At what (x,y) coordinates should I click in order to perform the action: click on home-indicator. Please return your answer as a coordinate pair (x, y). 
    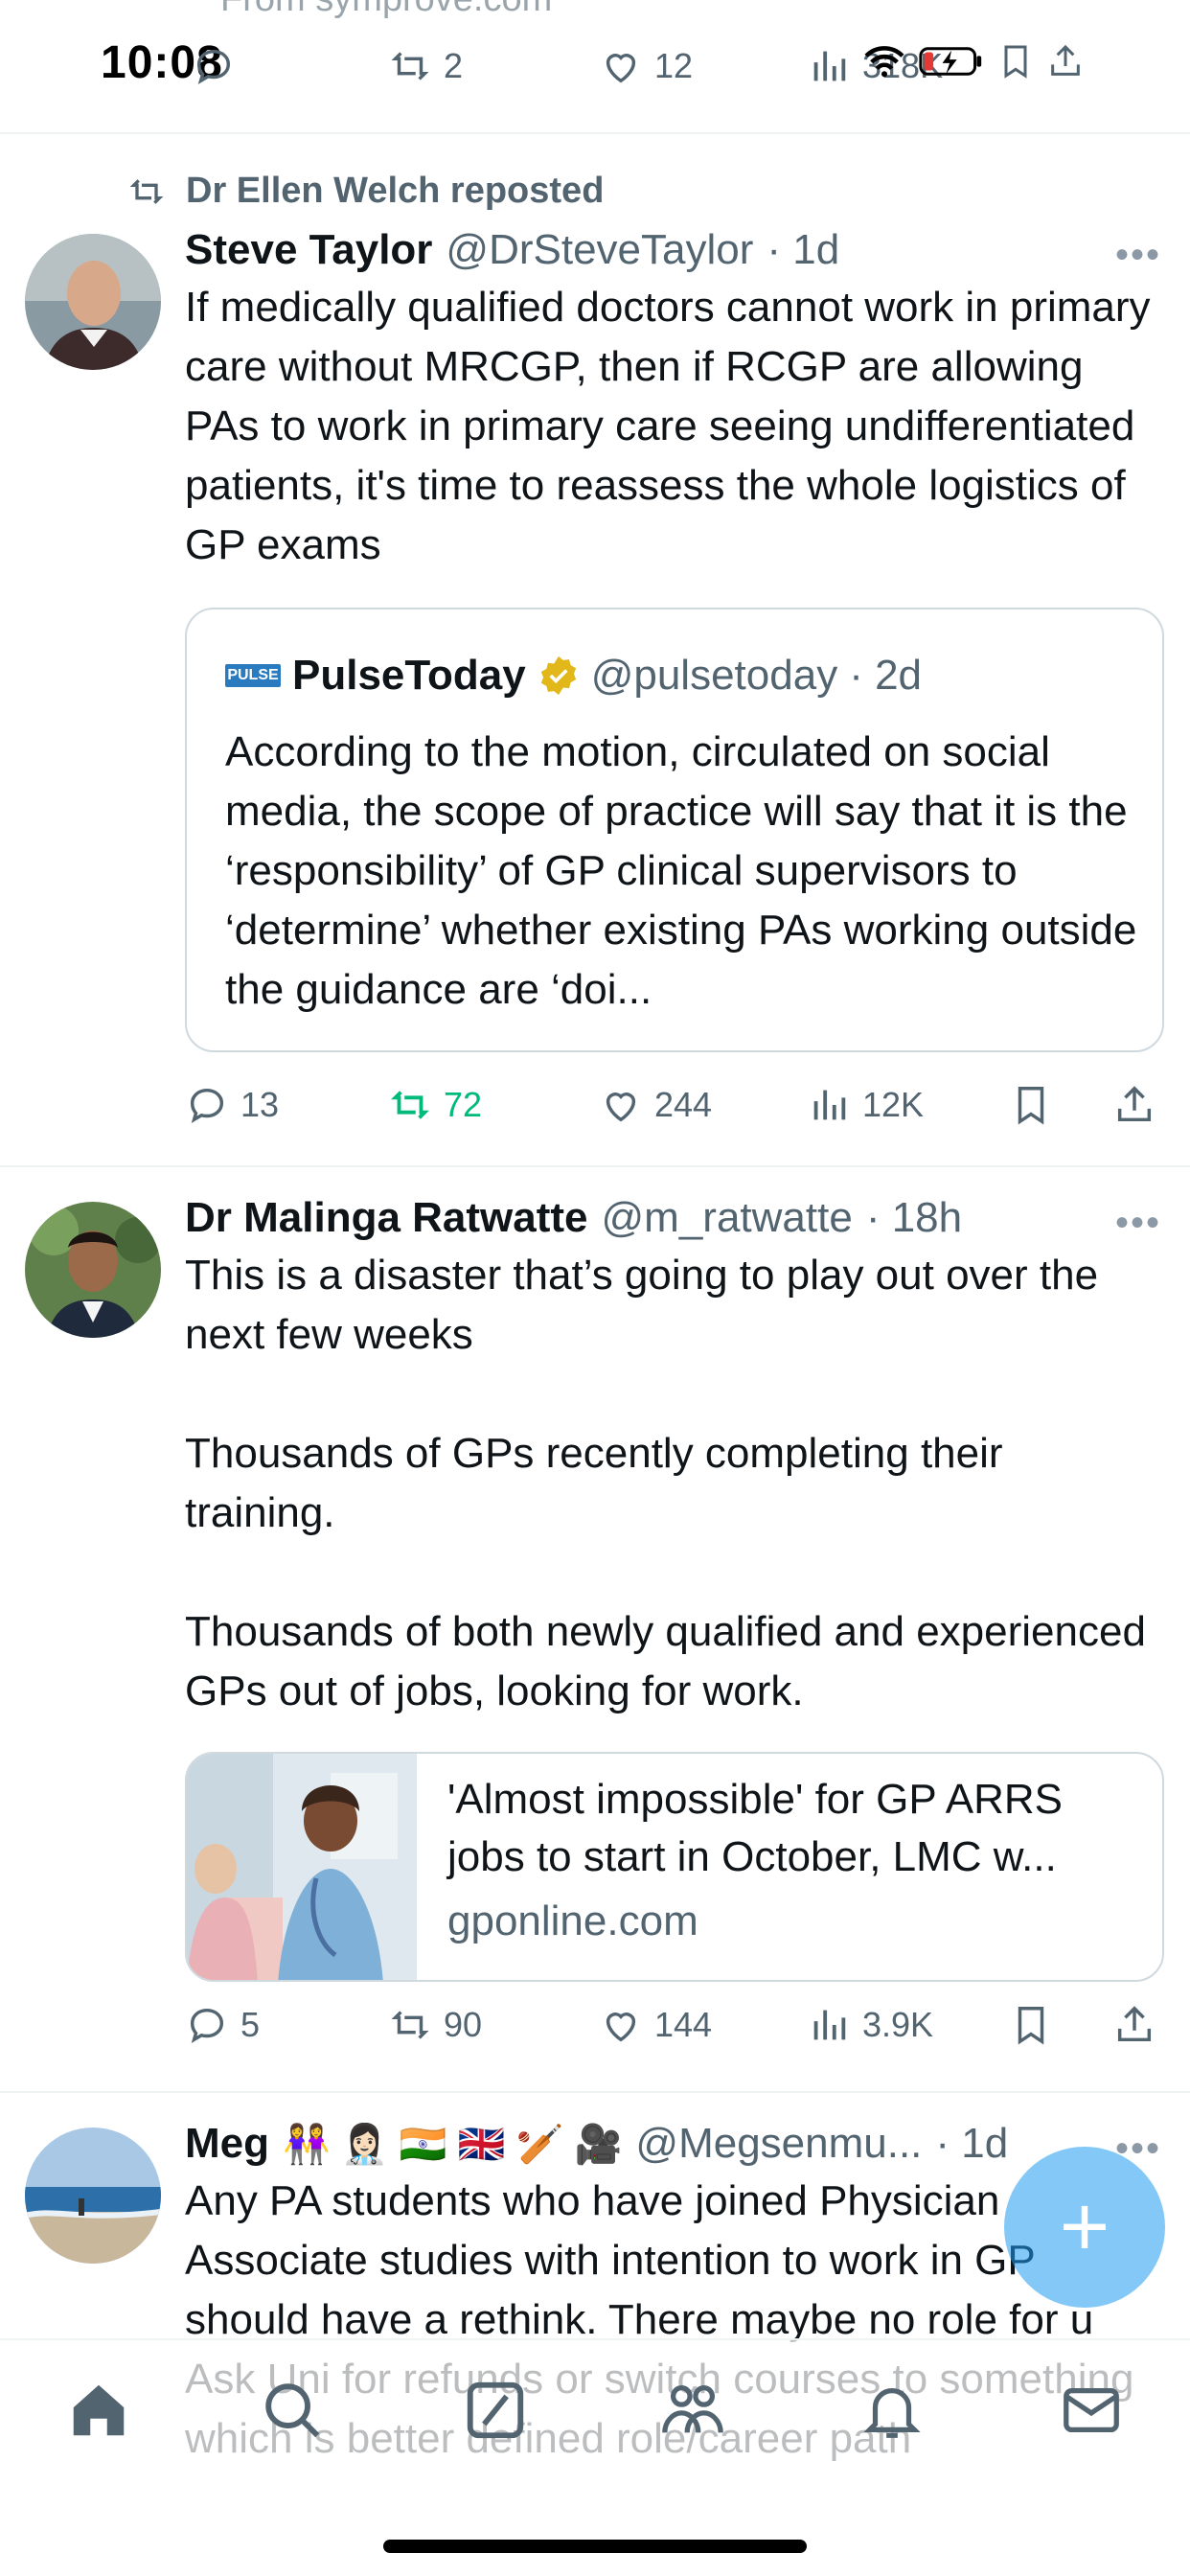
    Looking at the image, I should click on (595, 2546).